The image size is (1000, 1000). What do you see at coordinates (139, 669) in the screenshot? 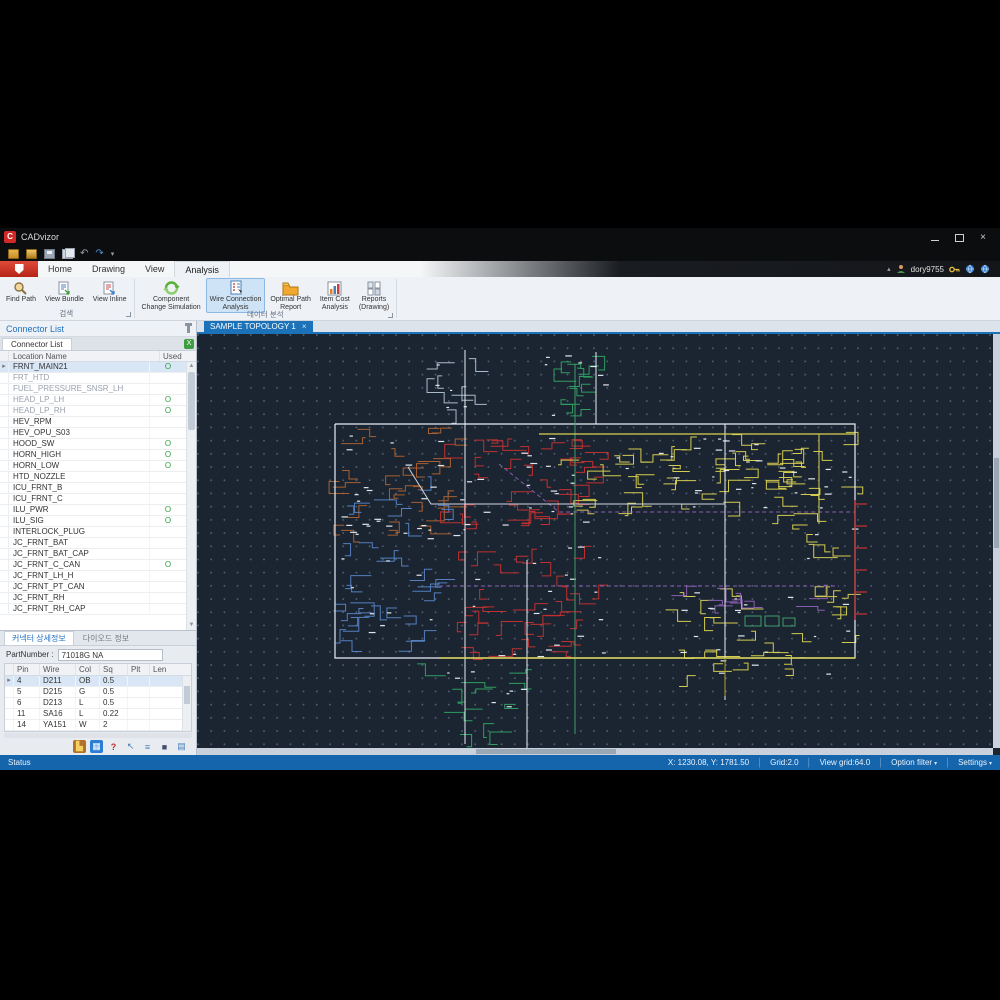
I see `column-header-plt: Plt` at bounding box center [139, 669].